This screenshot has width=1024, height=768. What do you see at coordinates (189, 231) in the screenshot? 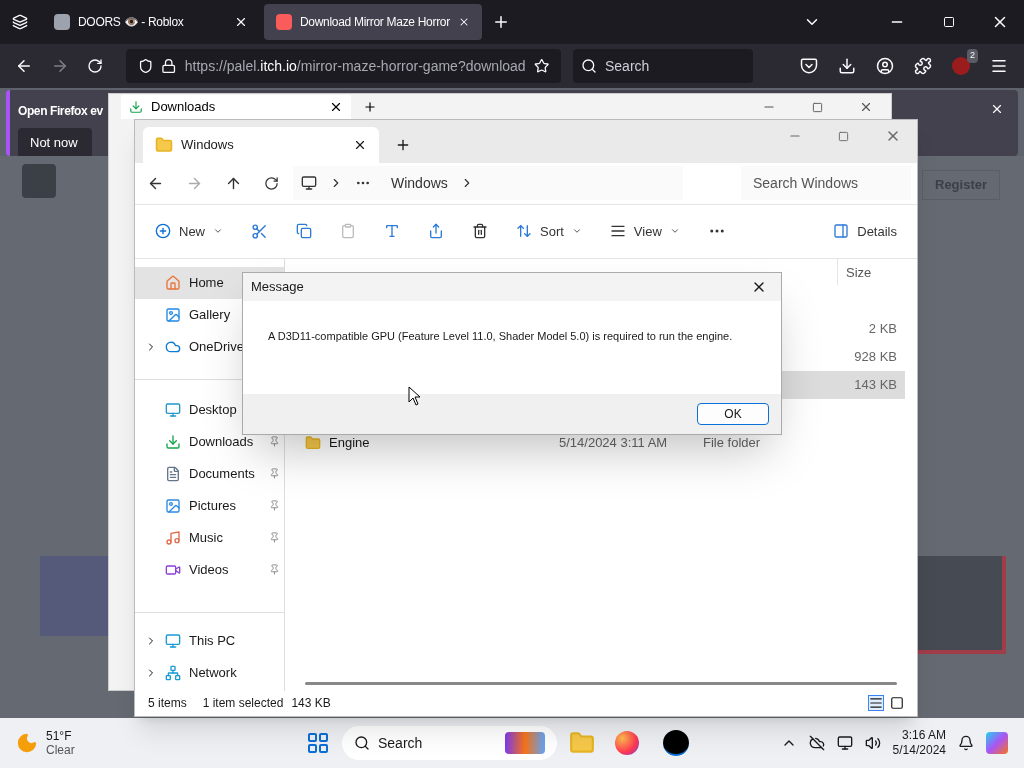
I see `new-button: New` at bounding box center [189, 231].